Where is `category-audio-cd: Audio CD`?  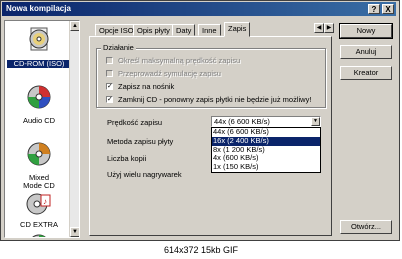
category-audio-cd: Audio CD is located at coordinates (39, 104).